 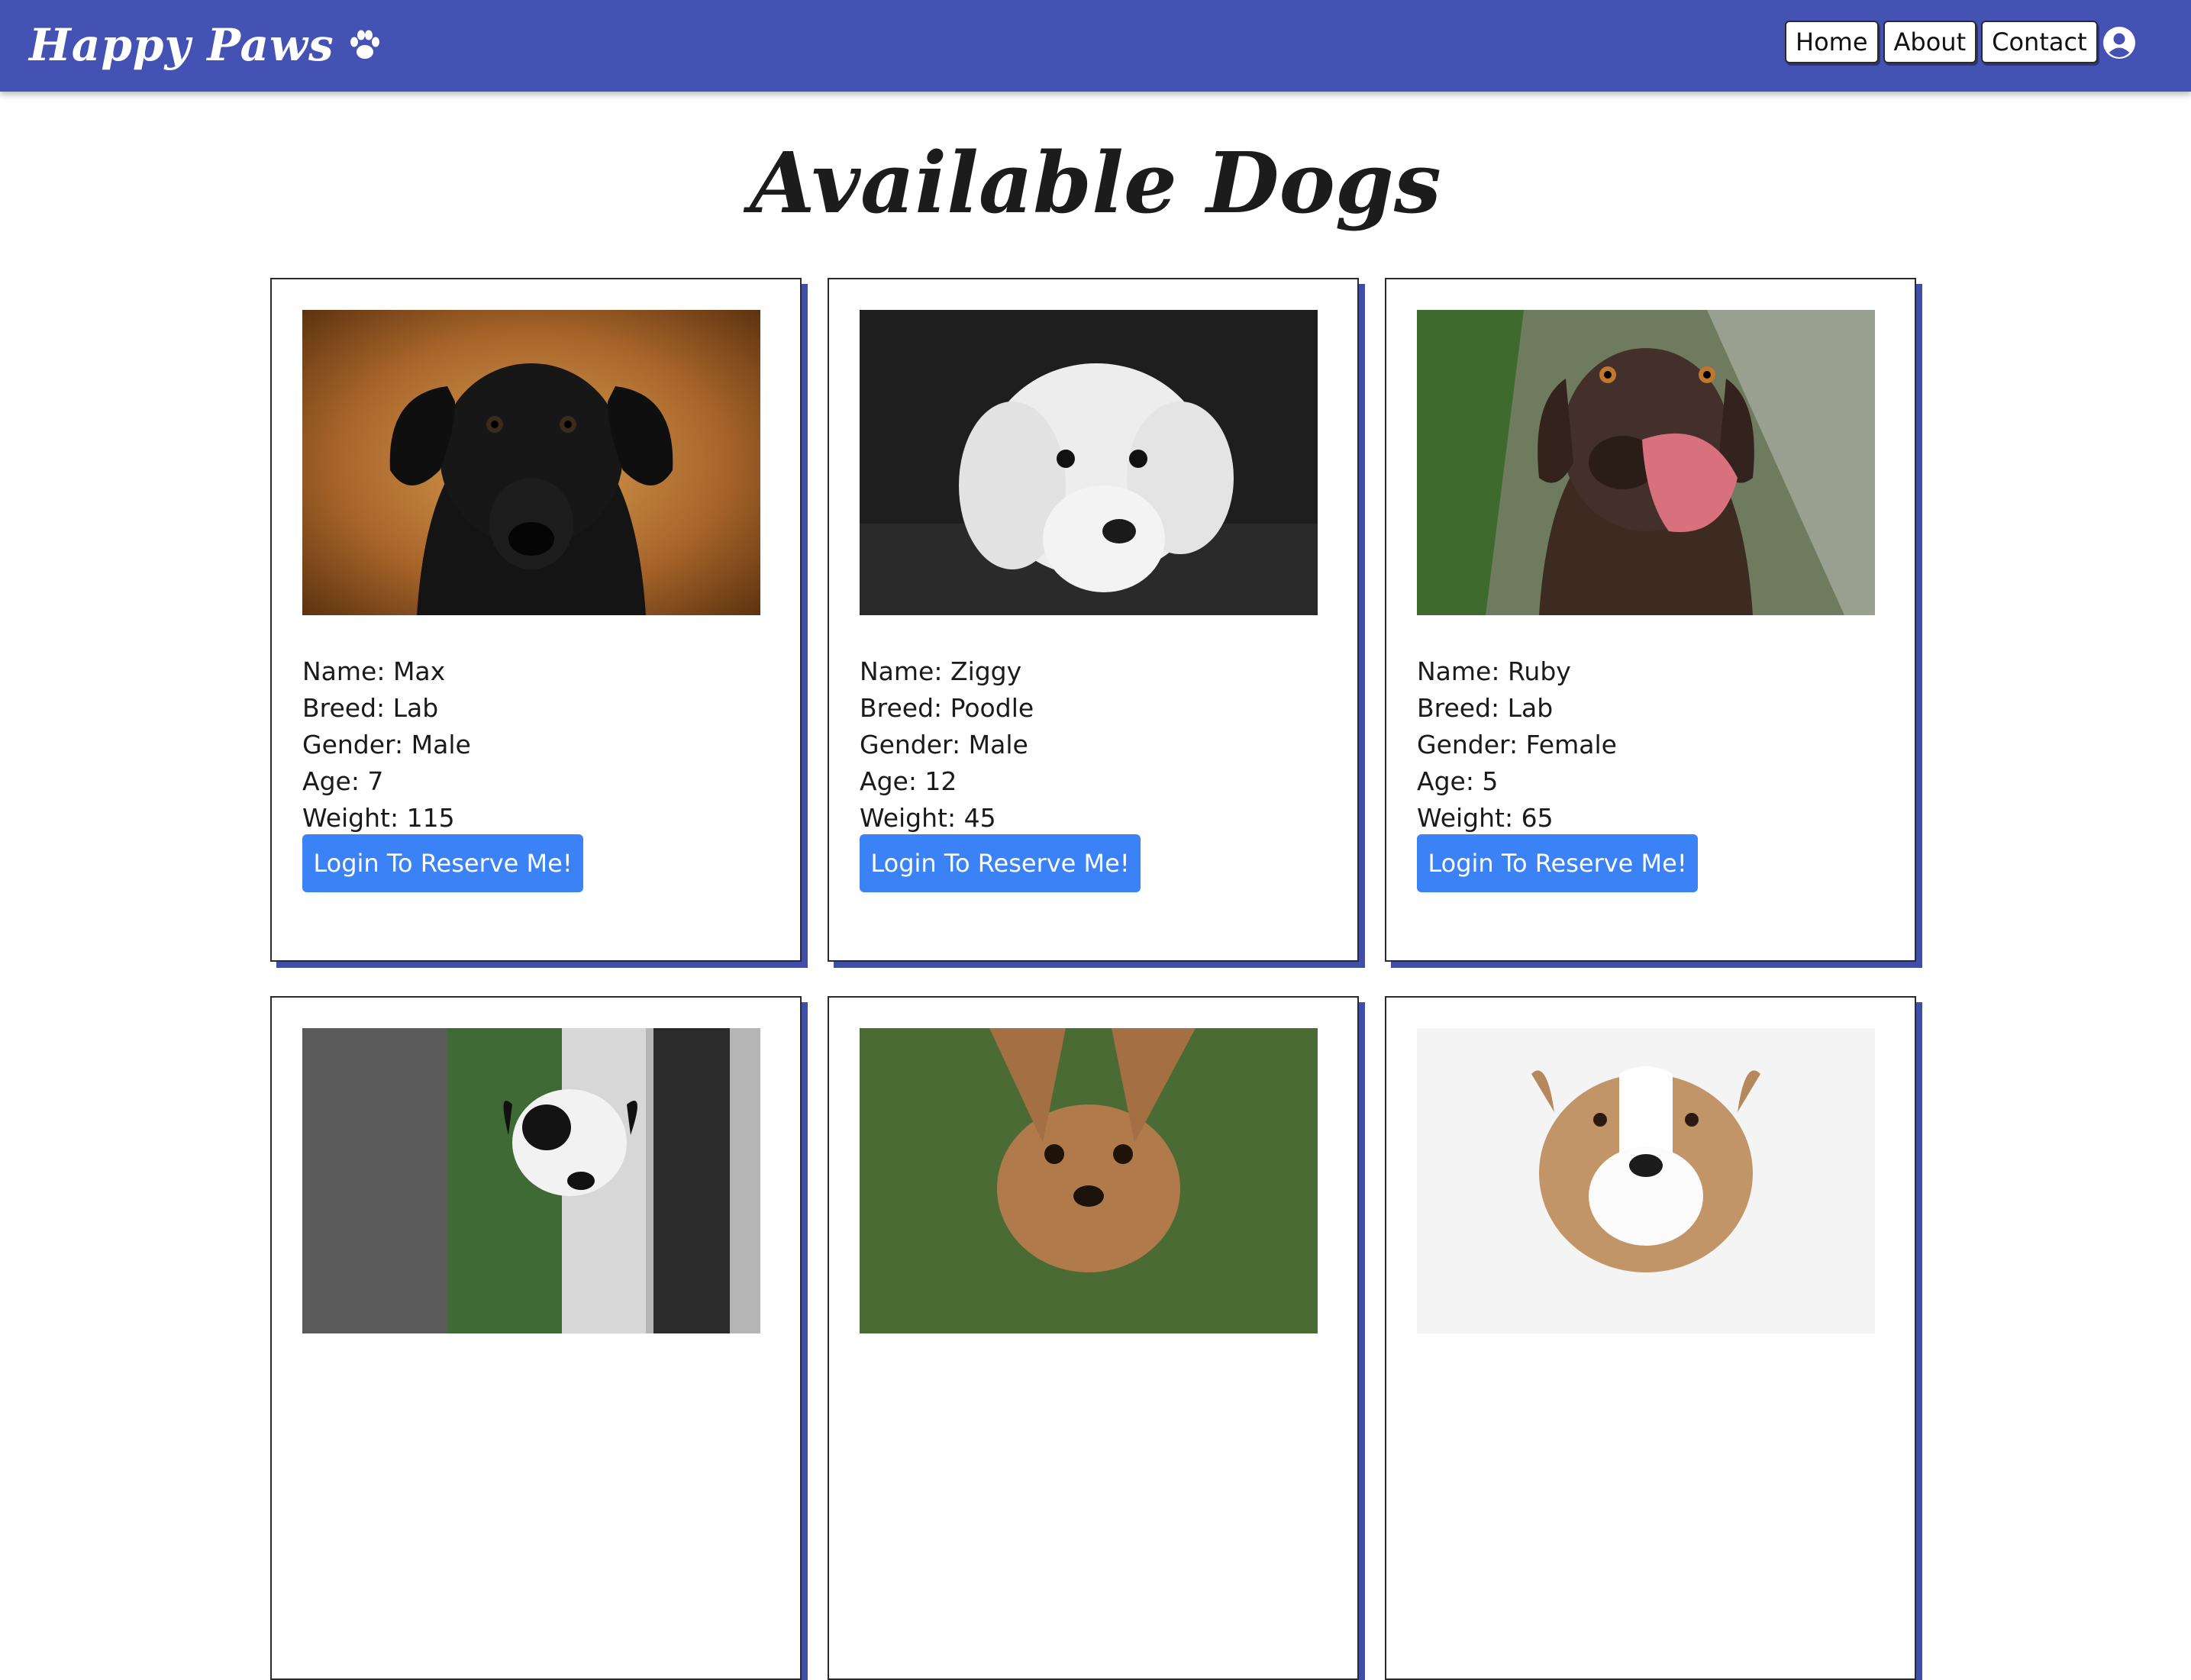 I want to click on brand-logo: Happy Paws, so click(x=206, y=45).